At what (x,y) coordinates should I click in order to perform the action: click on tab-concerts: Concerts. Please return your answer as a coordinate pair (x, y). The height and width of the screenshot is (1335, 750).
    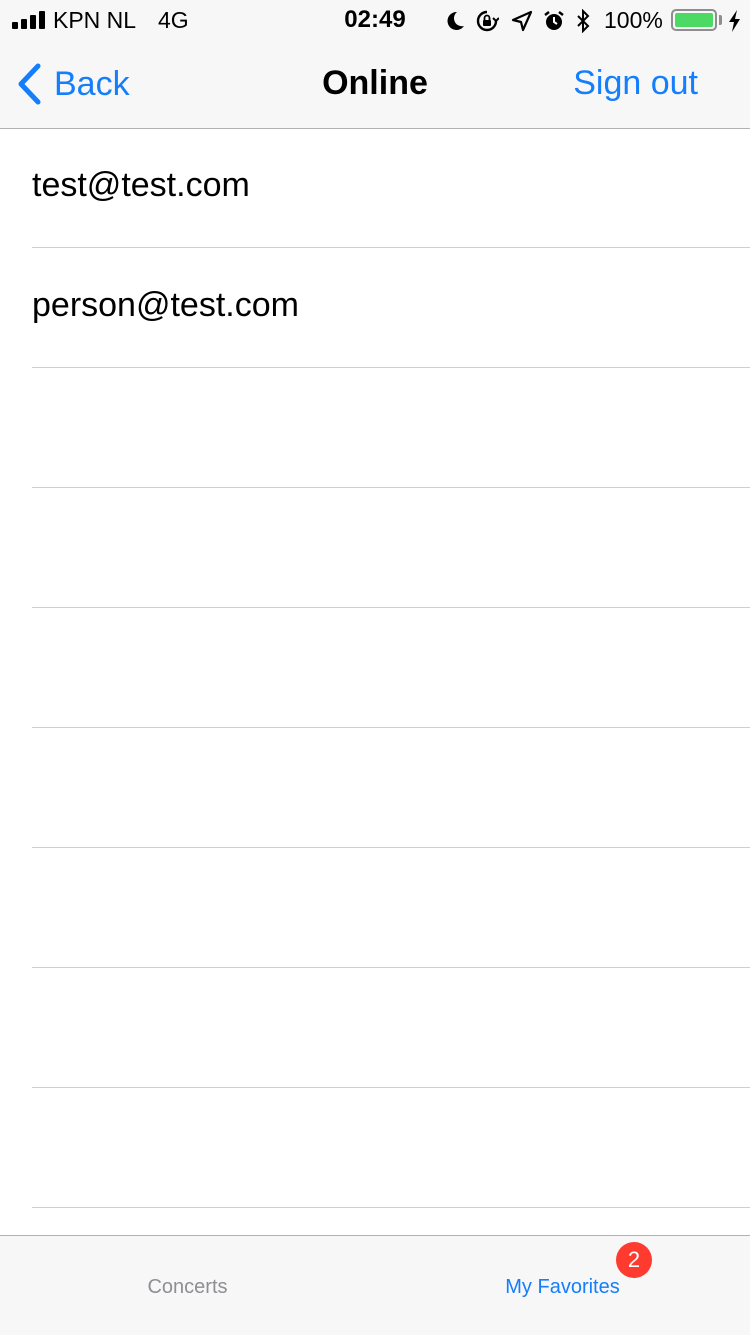
    Looking at the image, I should click on (187, 1285).